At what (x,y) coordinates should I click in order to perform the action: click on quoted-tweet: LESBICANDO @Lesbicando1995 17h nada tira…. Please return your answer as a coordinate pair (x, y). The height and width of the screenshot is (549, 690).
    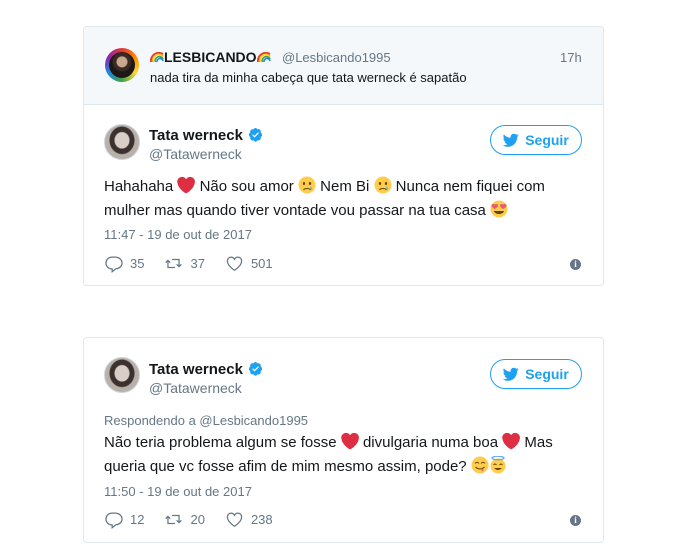
    Looking at the image, I should click on (343, 66).